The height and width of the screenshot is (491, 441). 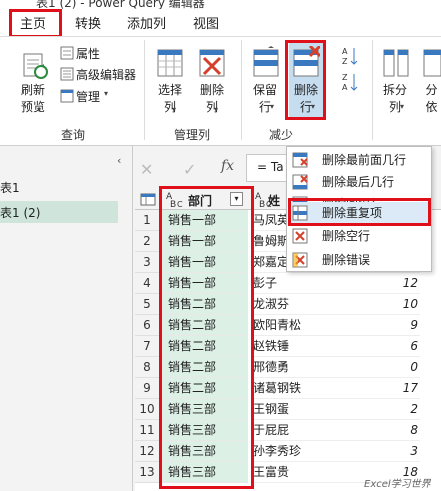 What do you see at coordinates (292, 388) in the screenshot?
I see `cell-name: 诸葛钢铁` at bounding box center [292, 388].